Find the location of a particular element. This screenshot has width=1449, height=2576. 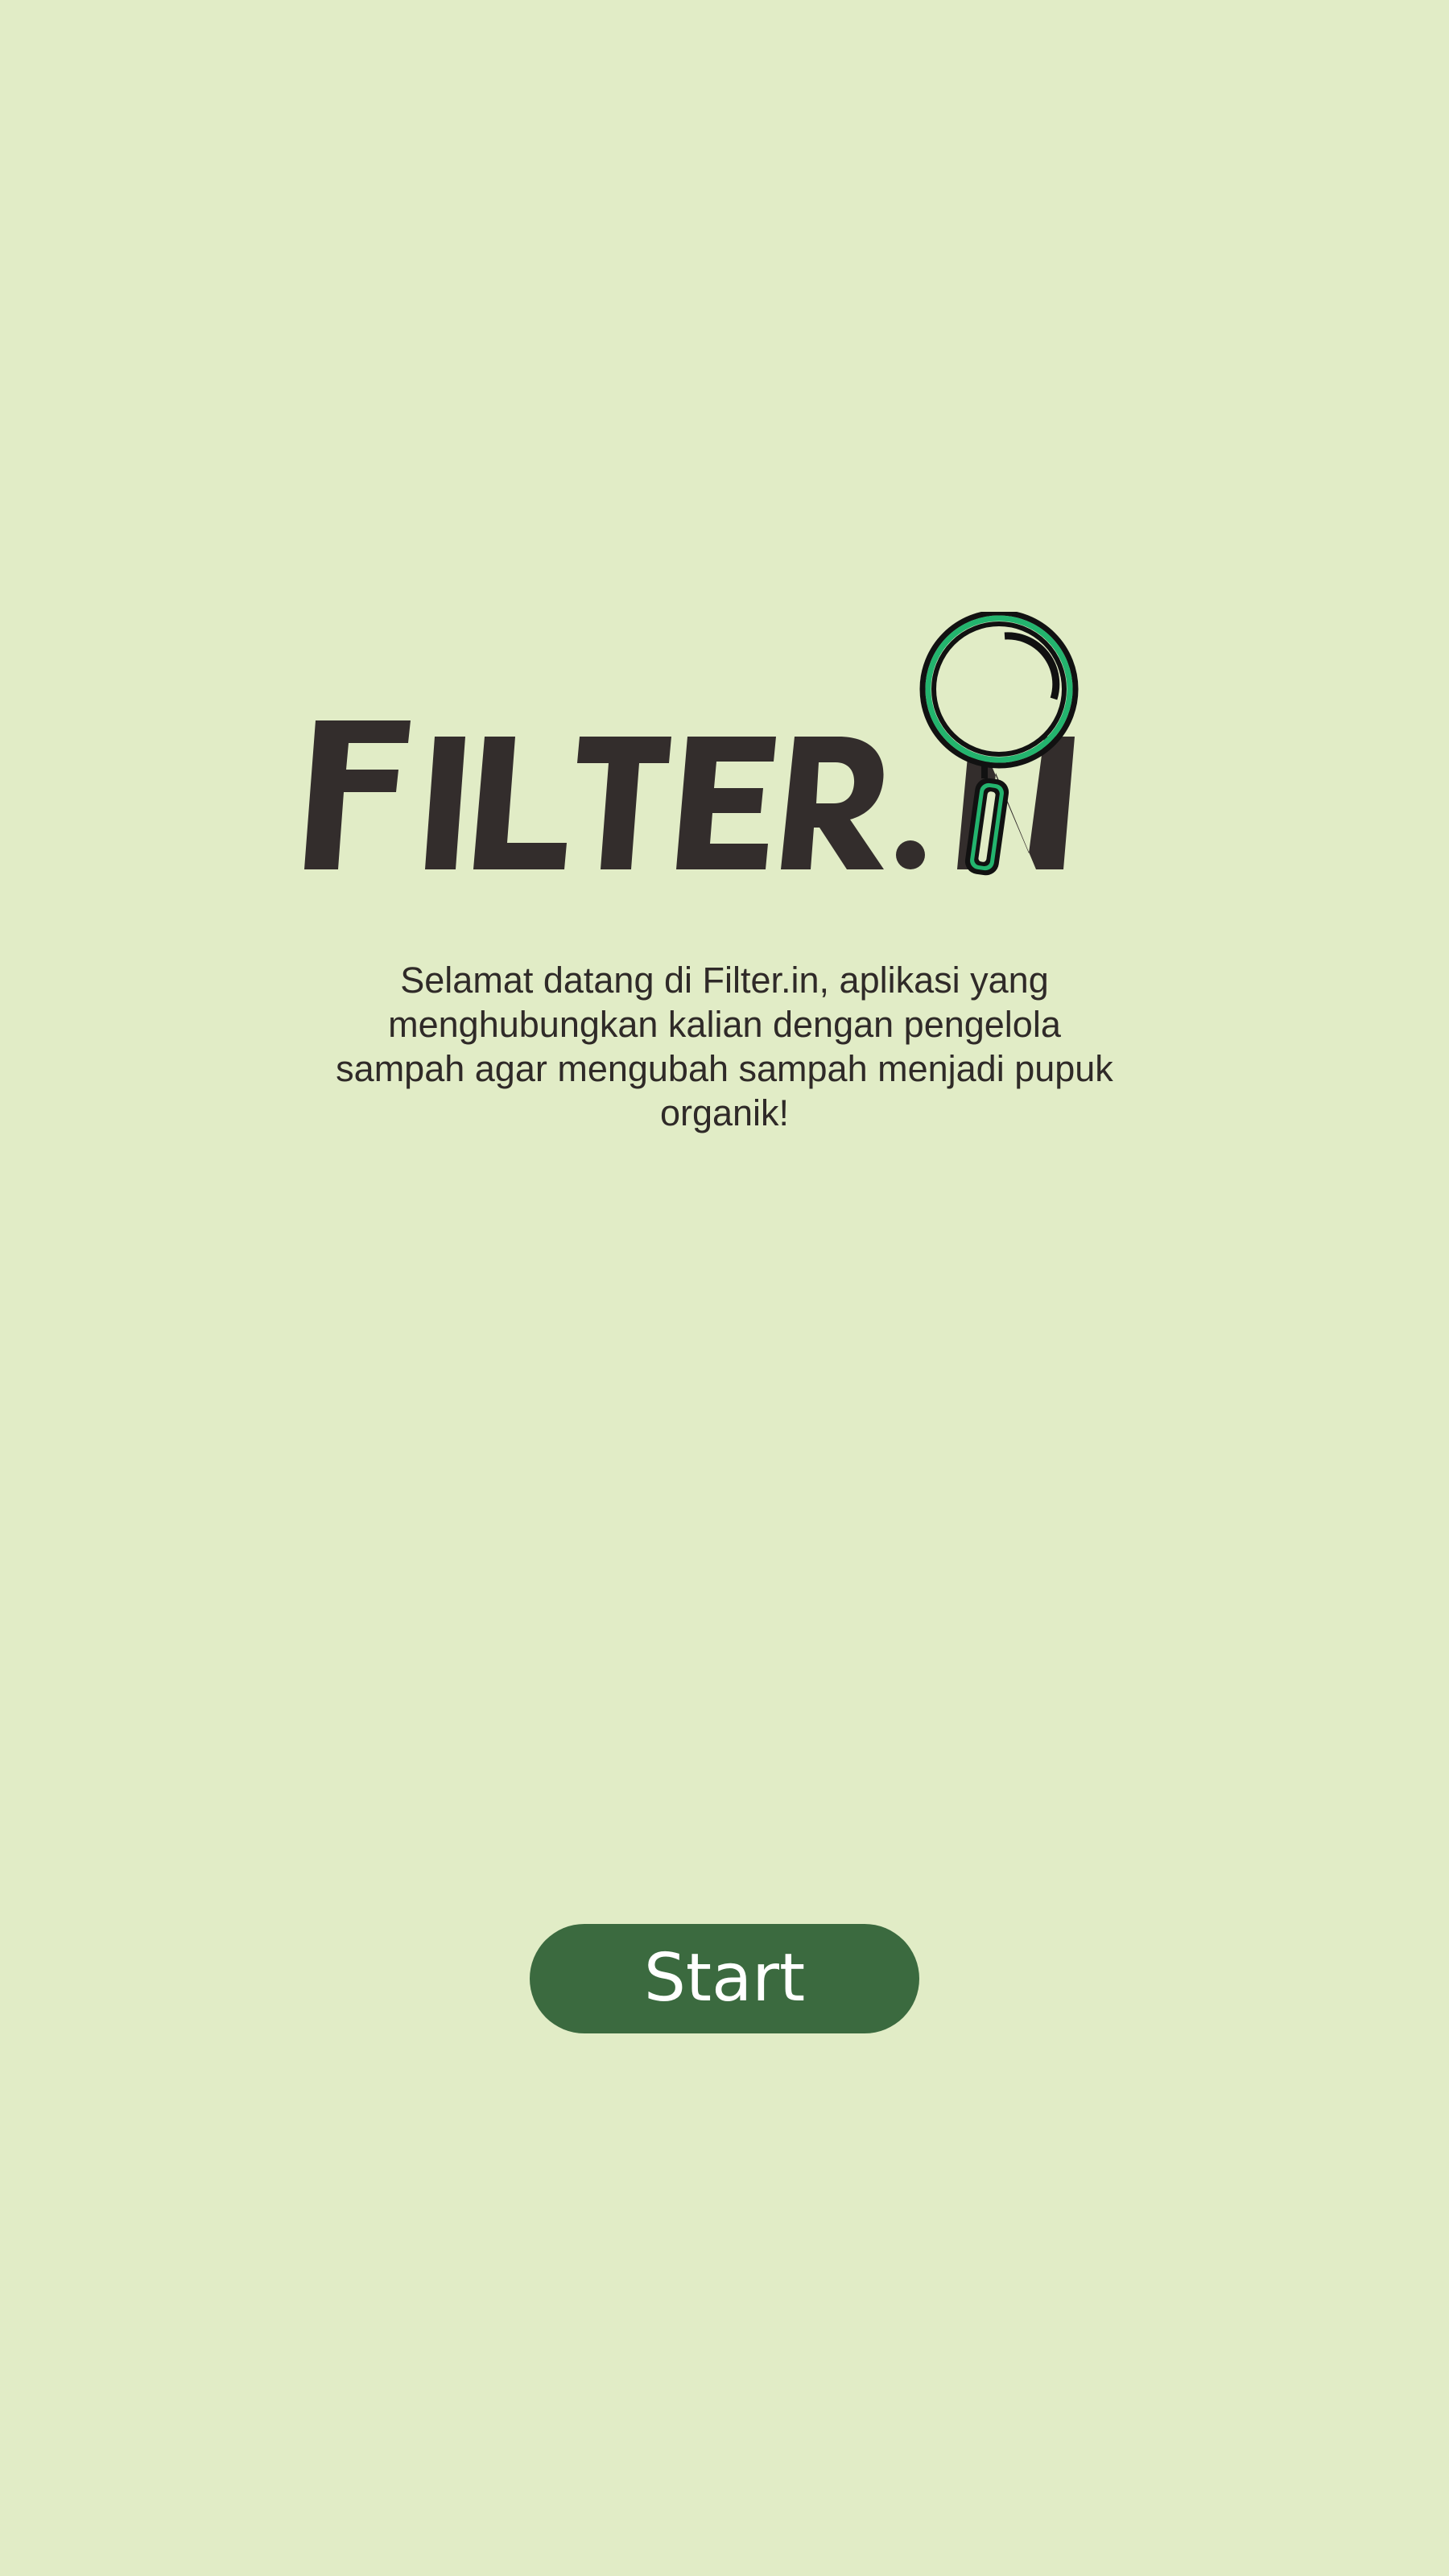

logo-letter-i is located at coordinates (445, 803).